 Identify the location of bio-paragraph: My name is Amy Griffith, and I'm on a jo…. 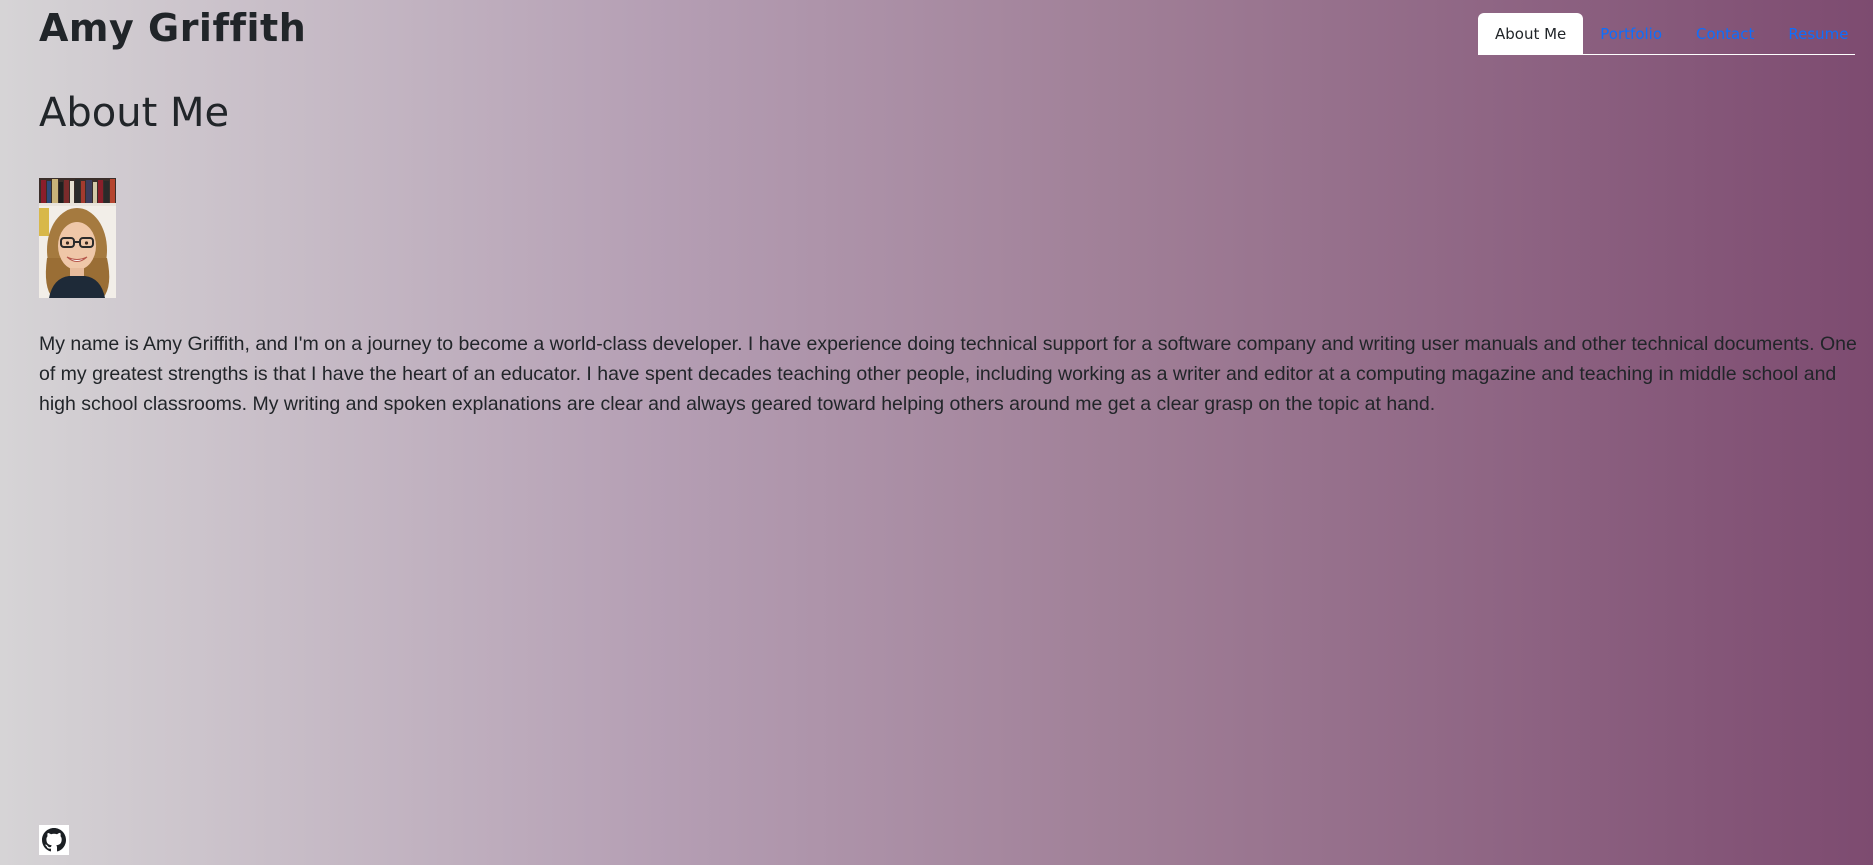
(948, 374).